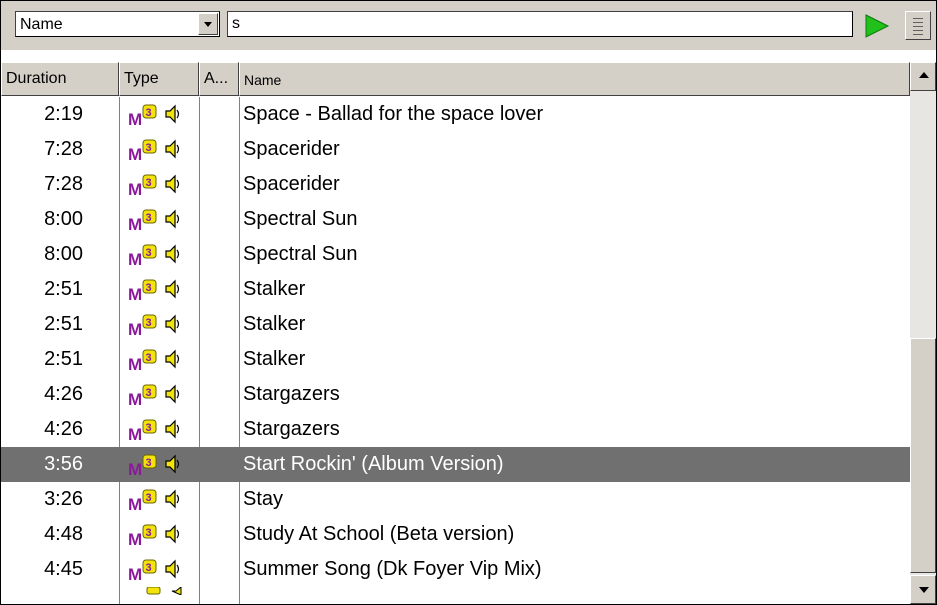  I want to click on column-name: Name, so click(574, 79).